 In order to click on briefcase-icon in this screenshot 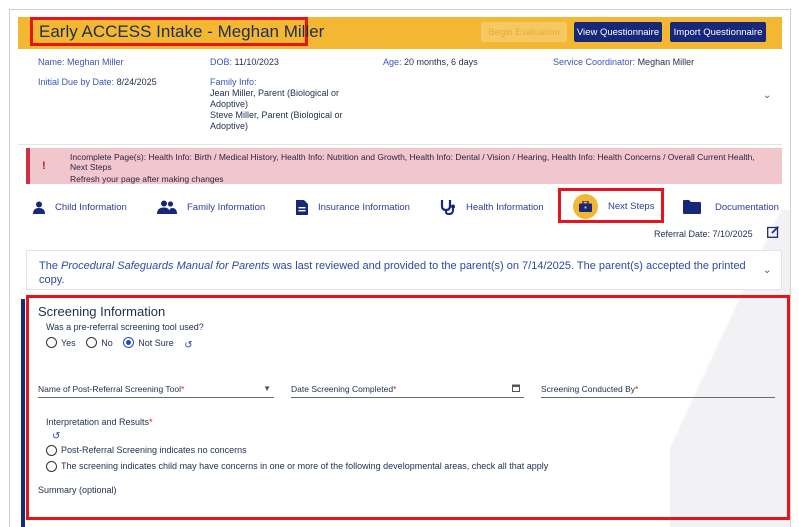, I will do `click(585, 206)`.